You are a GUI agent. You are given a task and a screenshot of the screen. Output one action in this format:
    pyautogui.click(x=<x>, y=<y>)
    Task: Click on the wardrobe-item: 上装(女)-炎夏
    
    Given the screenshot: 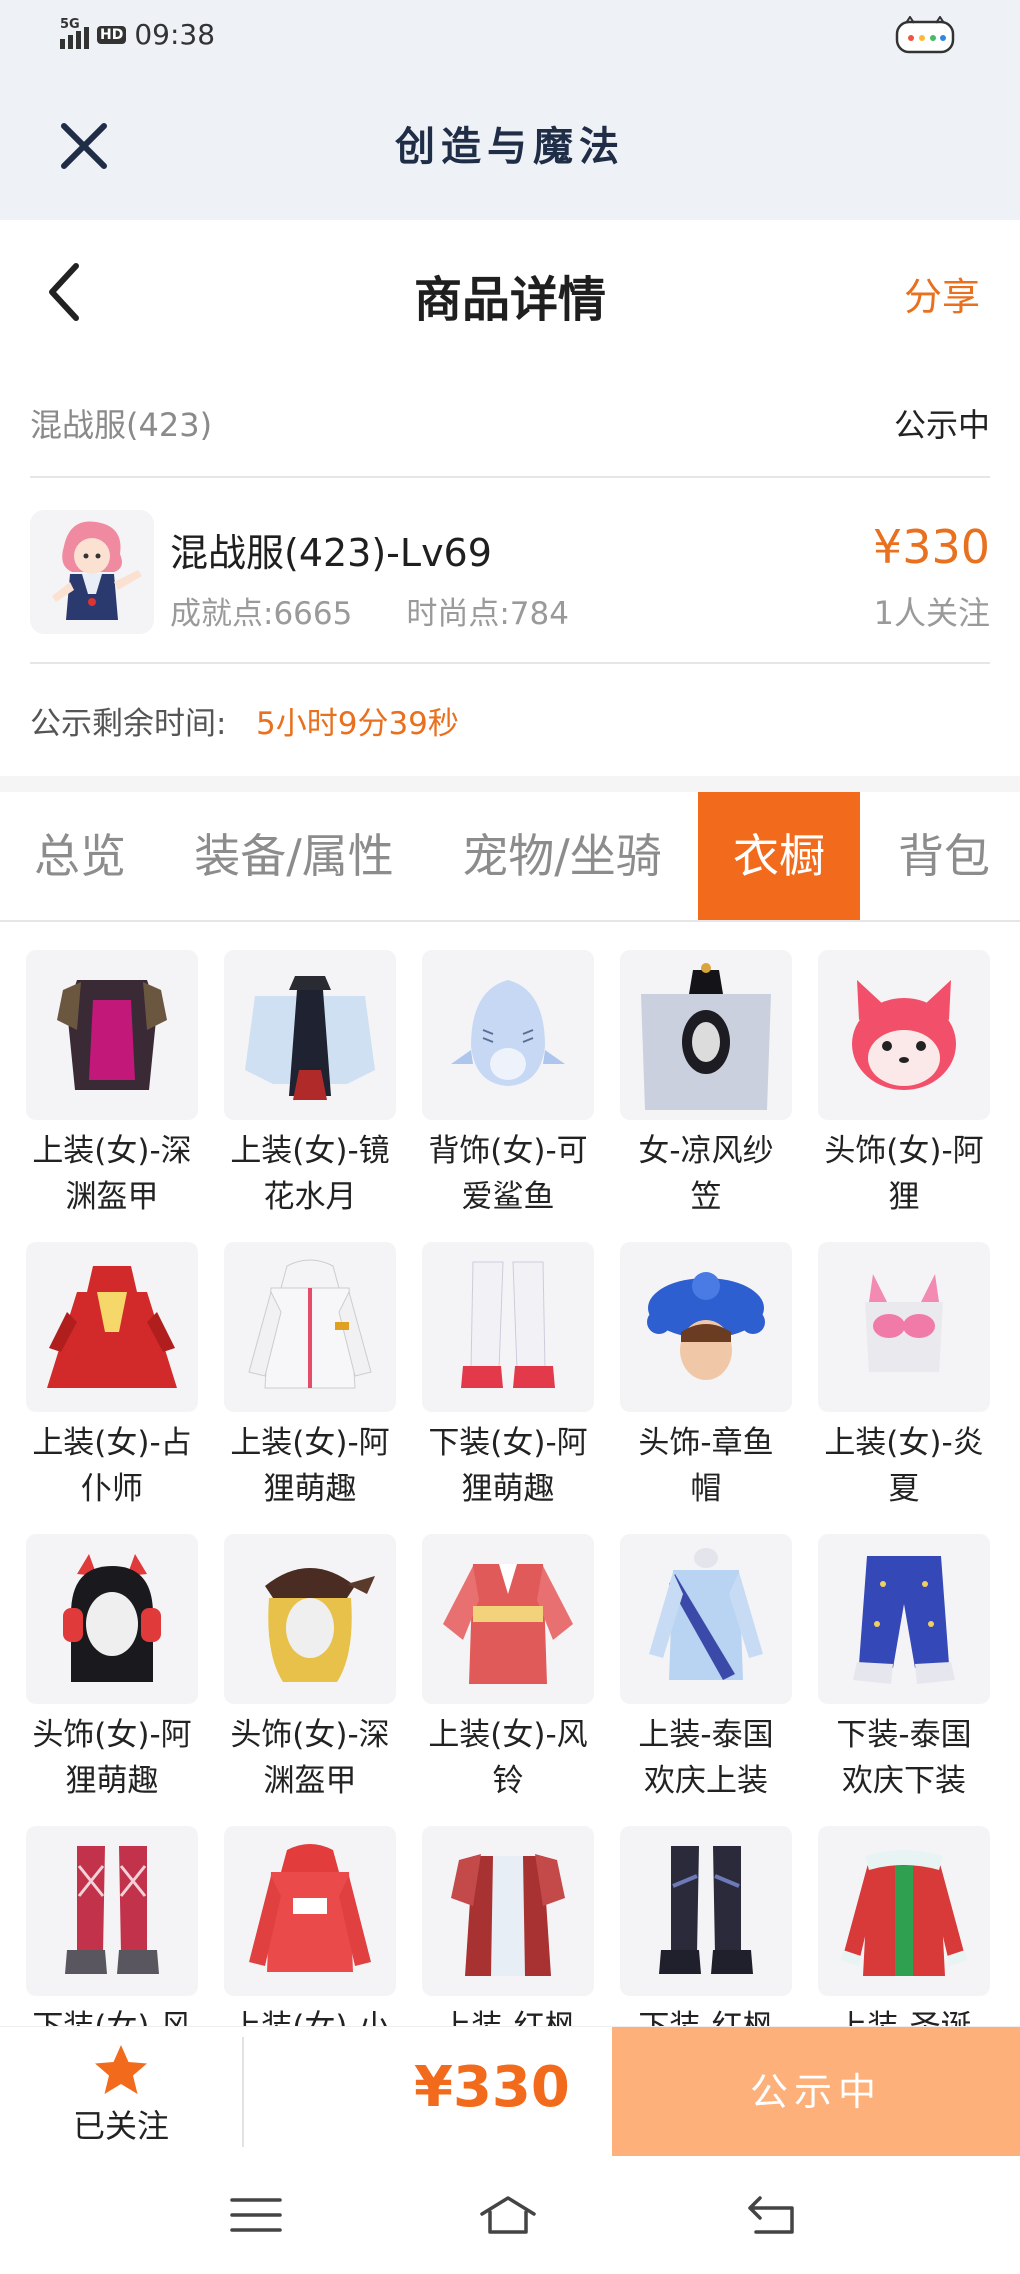 What is the action you would take?
    pyautogui.click(x=904, y=1377)
    